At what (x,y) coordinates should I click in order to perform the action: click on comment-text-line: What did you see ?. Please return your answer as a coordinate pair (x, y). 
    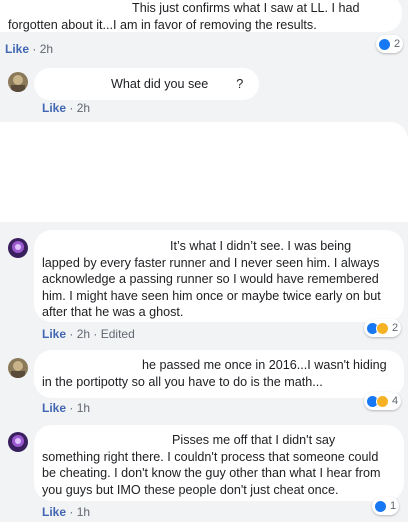
    Looking at the image, I should click on (177, 84).